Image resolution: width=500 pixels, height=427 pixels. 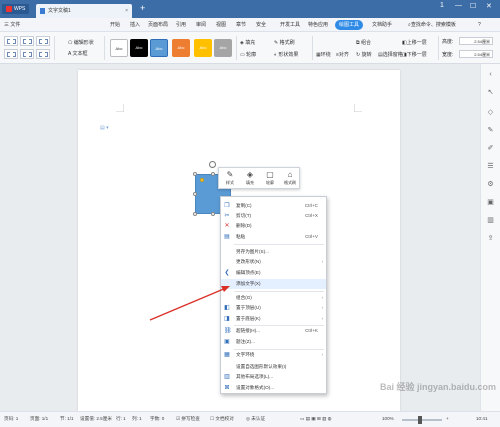 What do you see at coordinates (273, 308) in the screenshot?
I see `context-item-bring-to-front: ◧ 置于顶层(U) ›` at bounding box center [273, 308].